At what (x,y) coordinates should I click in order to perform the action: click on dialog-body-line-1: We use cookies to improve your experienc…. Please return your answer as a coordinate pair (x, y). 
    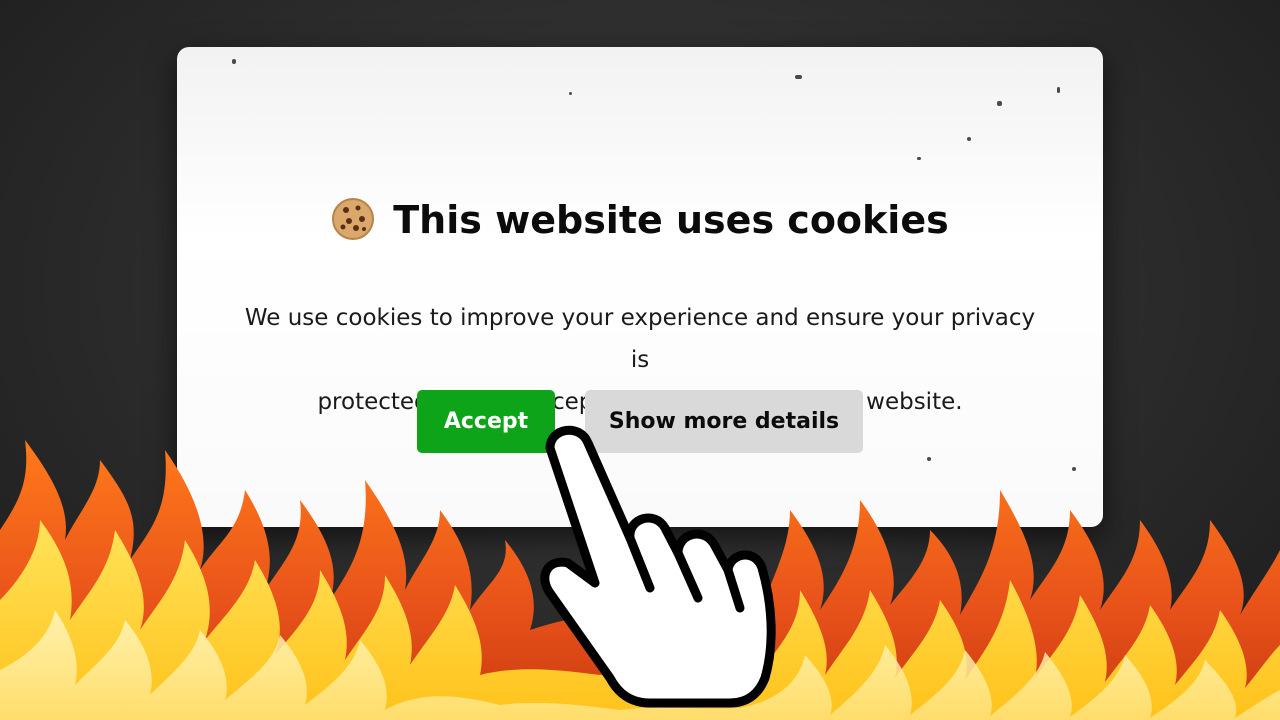
    Looking at the image, I should click on (640, 339).